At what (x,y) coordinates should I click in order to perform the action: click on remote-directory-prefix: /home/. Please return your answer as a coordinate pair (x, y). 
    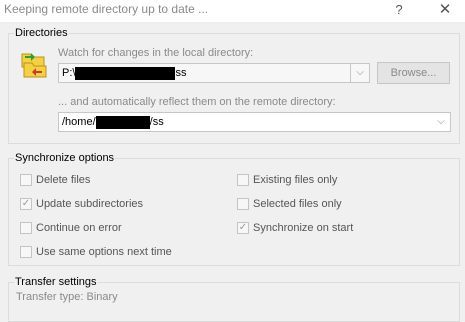
    Looking at the image, I should click on (79, 122).